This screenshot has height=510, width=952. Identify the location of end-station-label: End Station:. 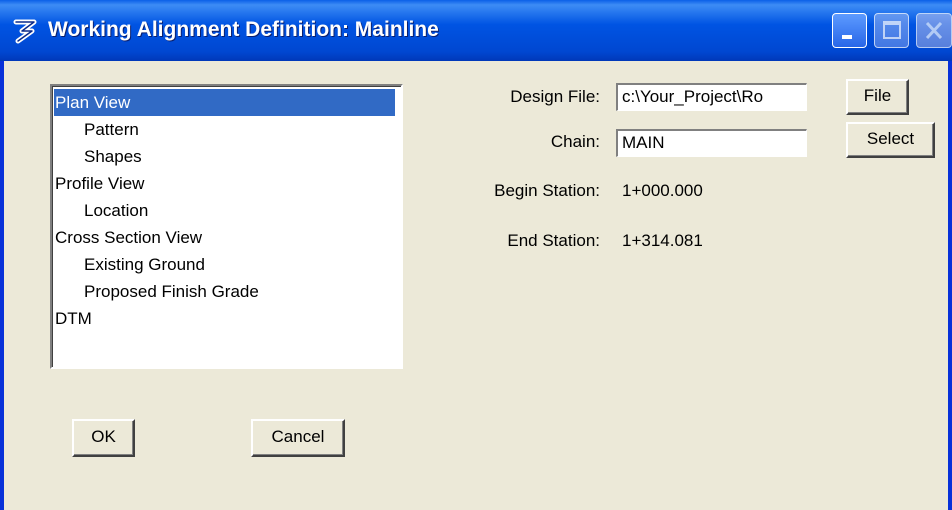
(553, 240).